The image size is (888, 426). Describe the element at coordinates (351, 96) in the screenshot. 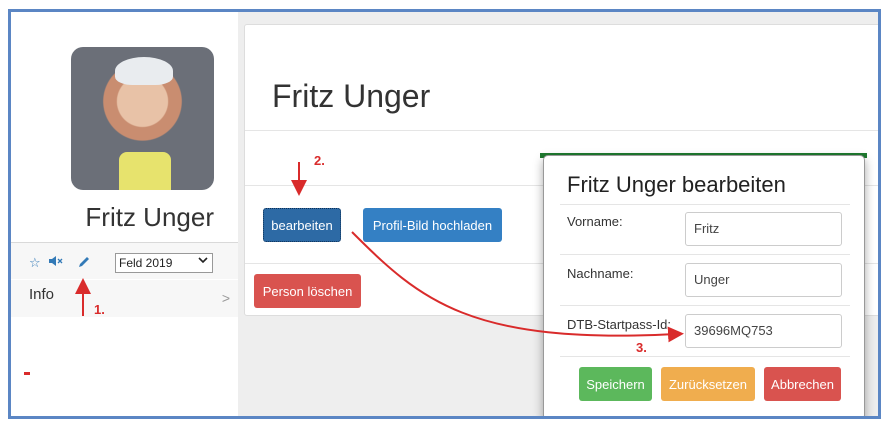

I see `page-title: Fritz Unger` at that location.